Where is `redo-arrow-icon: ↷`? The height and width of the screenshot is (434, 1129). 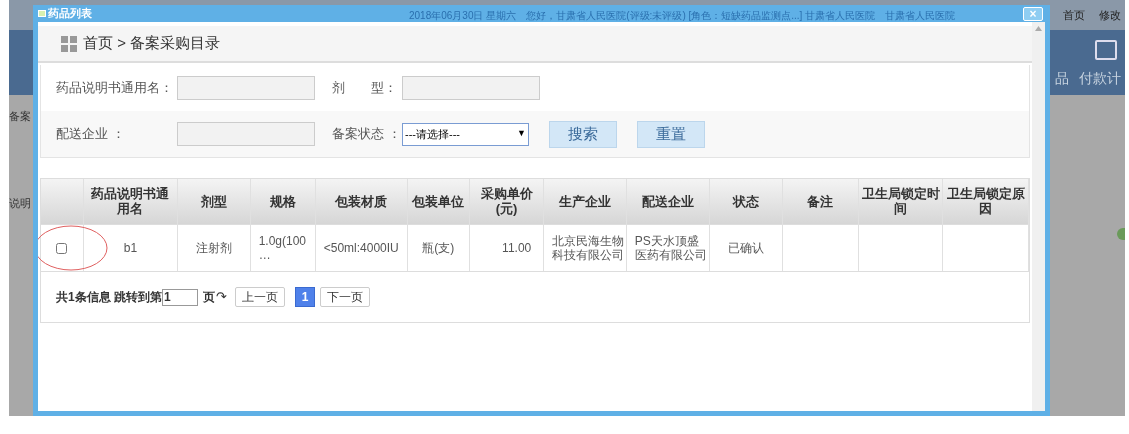
redo-arrow-icon: ↷ is located at coordinates (221, 297).